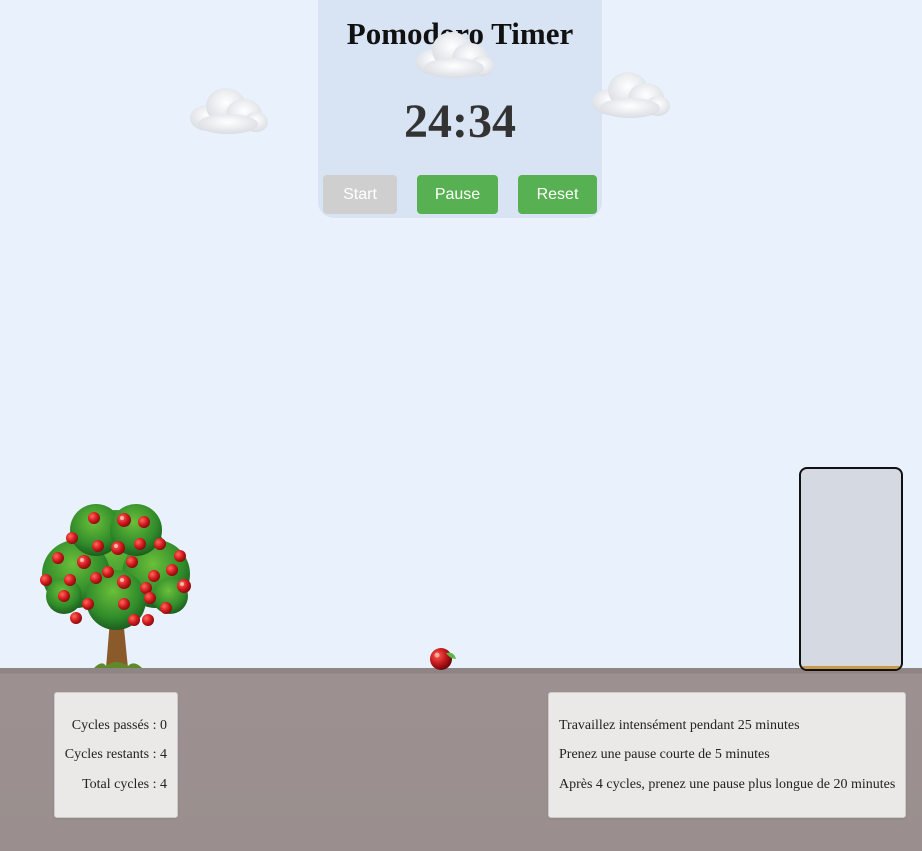 This screenshot has width=922, height=851. What do you see at coordinates (851, 569) in the screenshot?
I see `basket-icon` at bounding box center [851, 569].